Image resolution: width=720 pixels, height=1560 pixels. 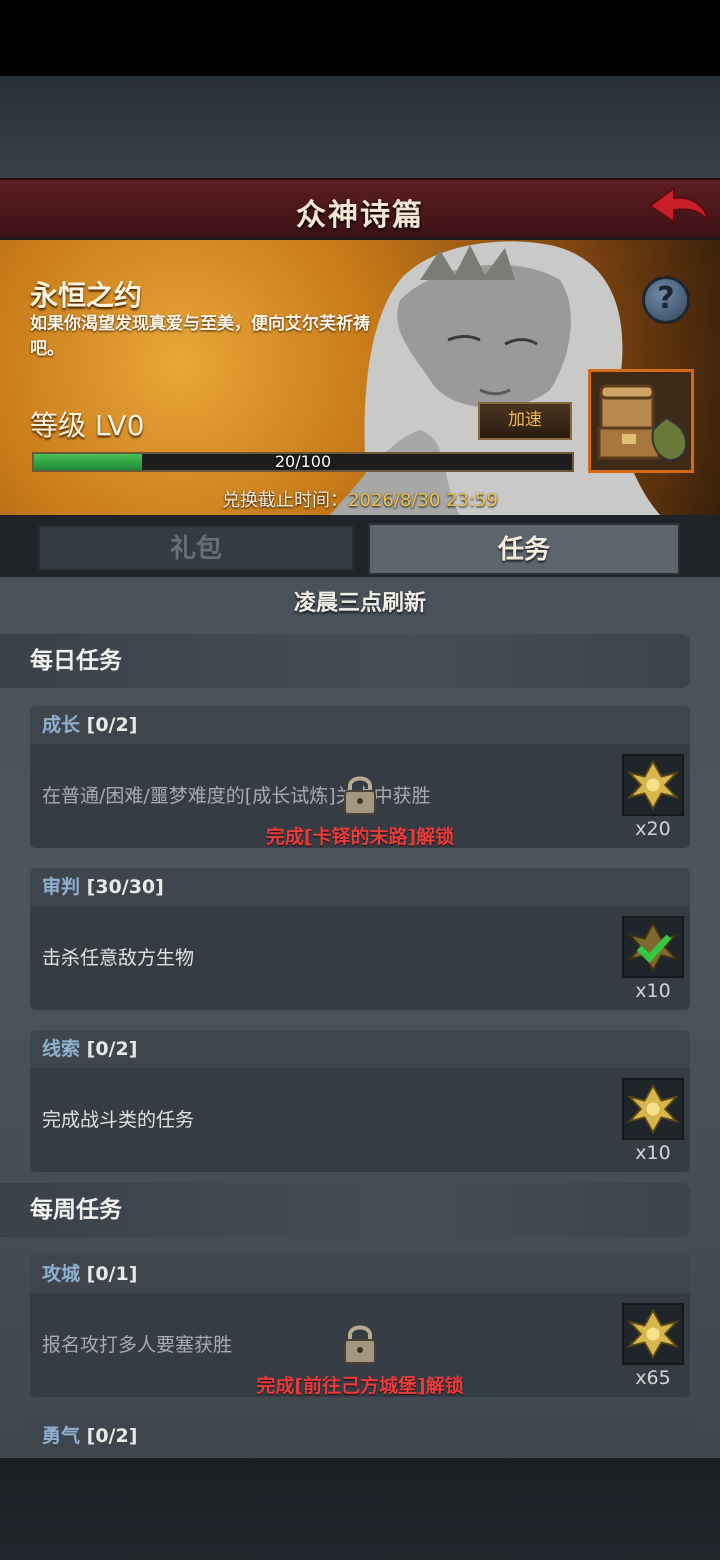 What do you see at coordinates (360, 1120) in the screenshot?
I see `task-body: 完成战斗类的任务 x10` at bounding box center [360, 1120].